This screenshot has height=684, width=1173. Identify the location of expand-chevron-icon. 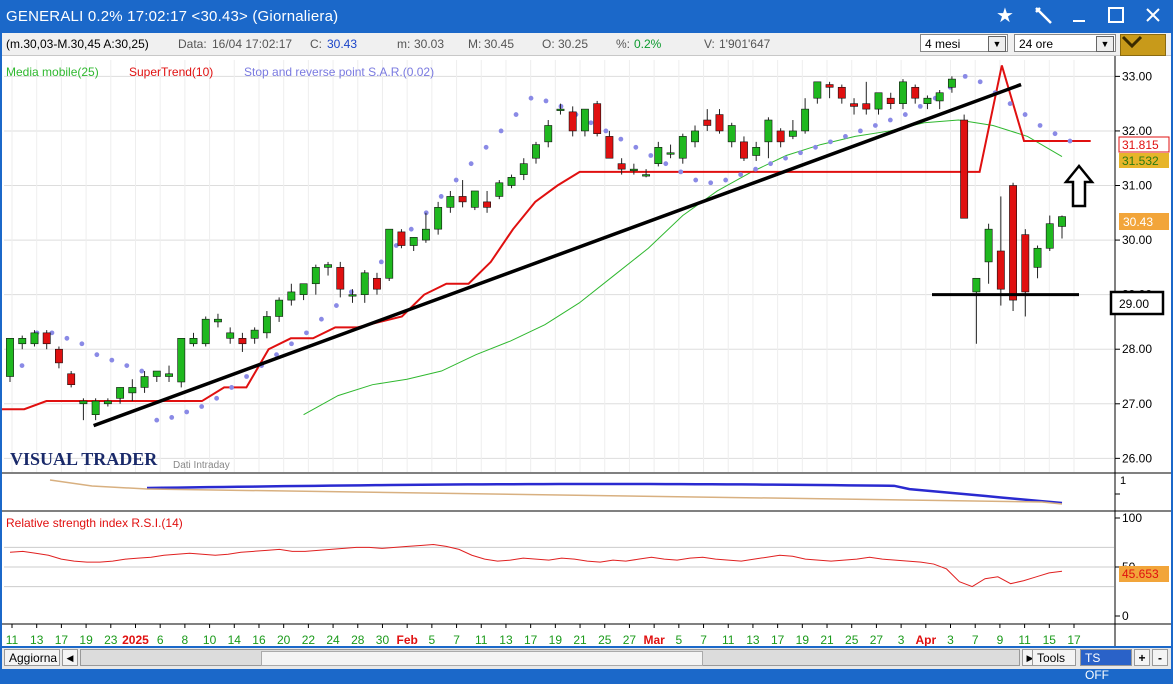
(1143, 45).